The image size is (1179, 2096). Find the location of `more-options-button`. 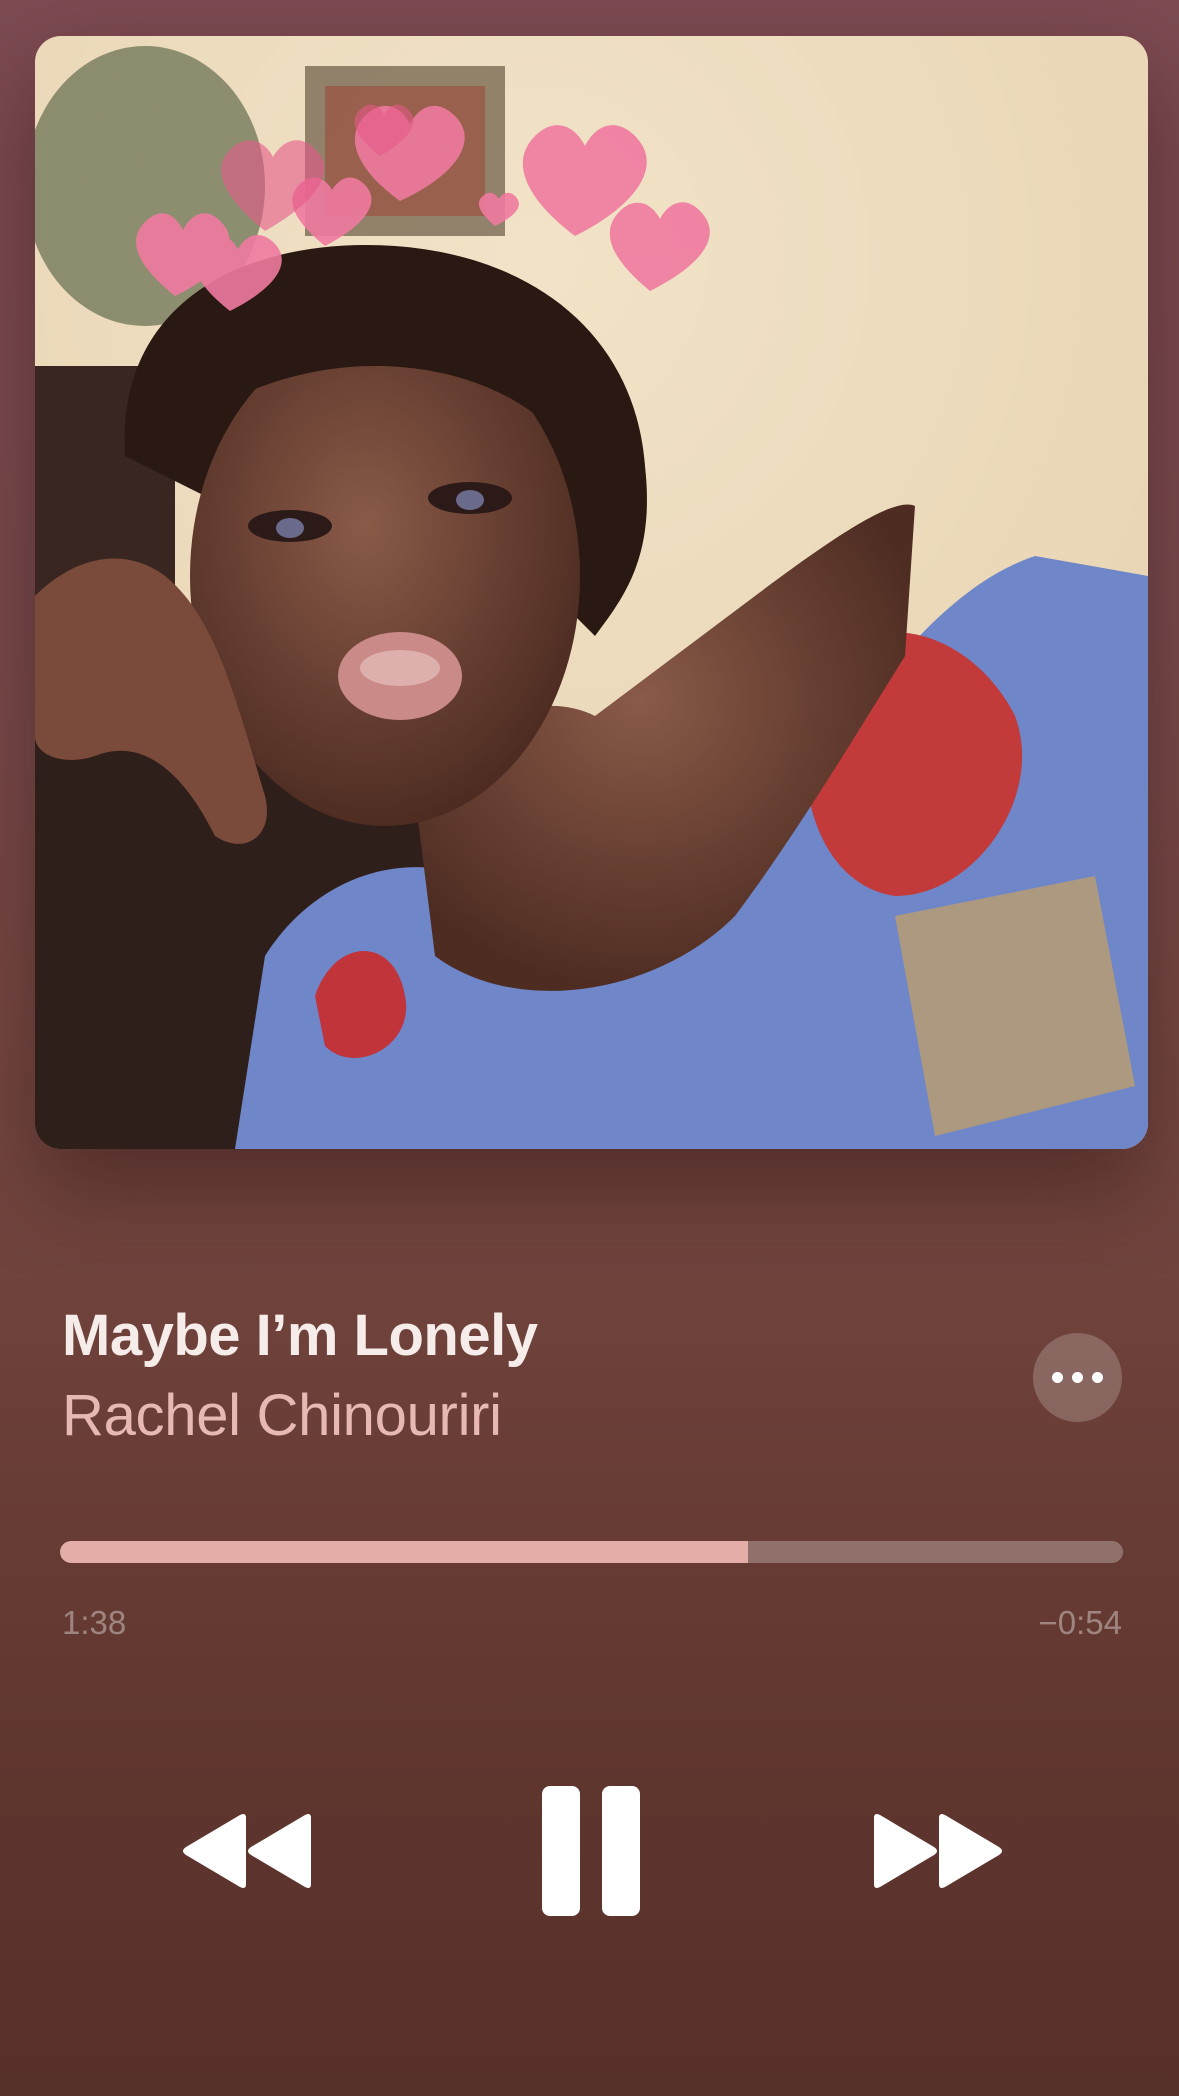

more-options-button is located at coordinates (1077, 1377).